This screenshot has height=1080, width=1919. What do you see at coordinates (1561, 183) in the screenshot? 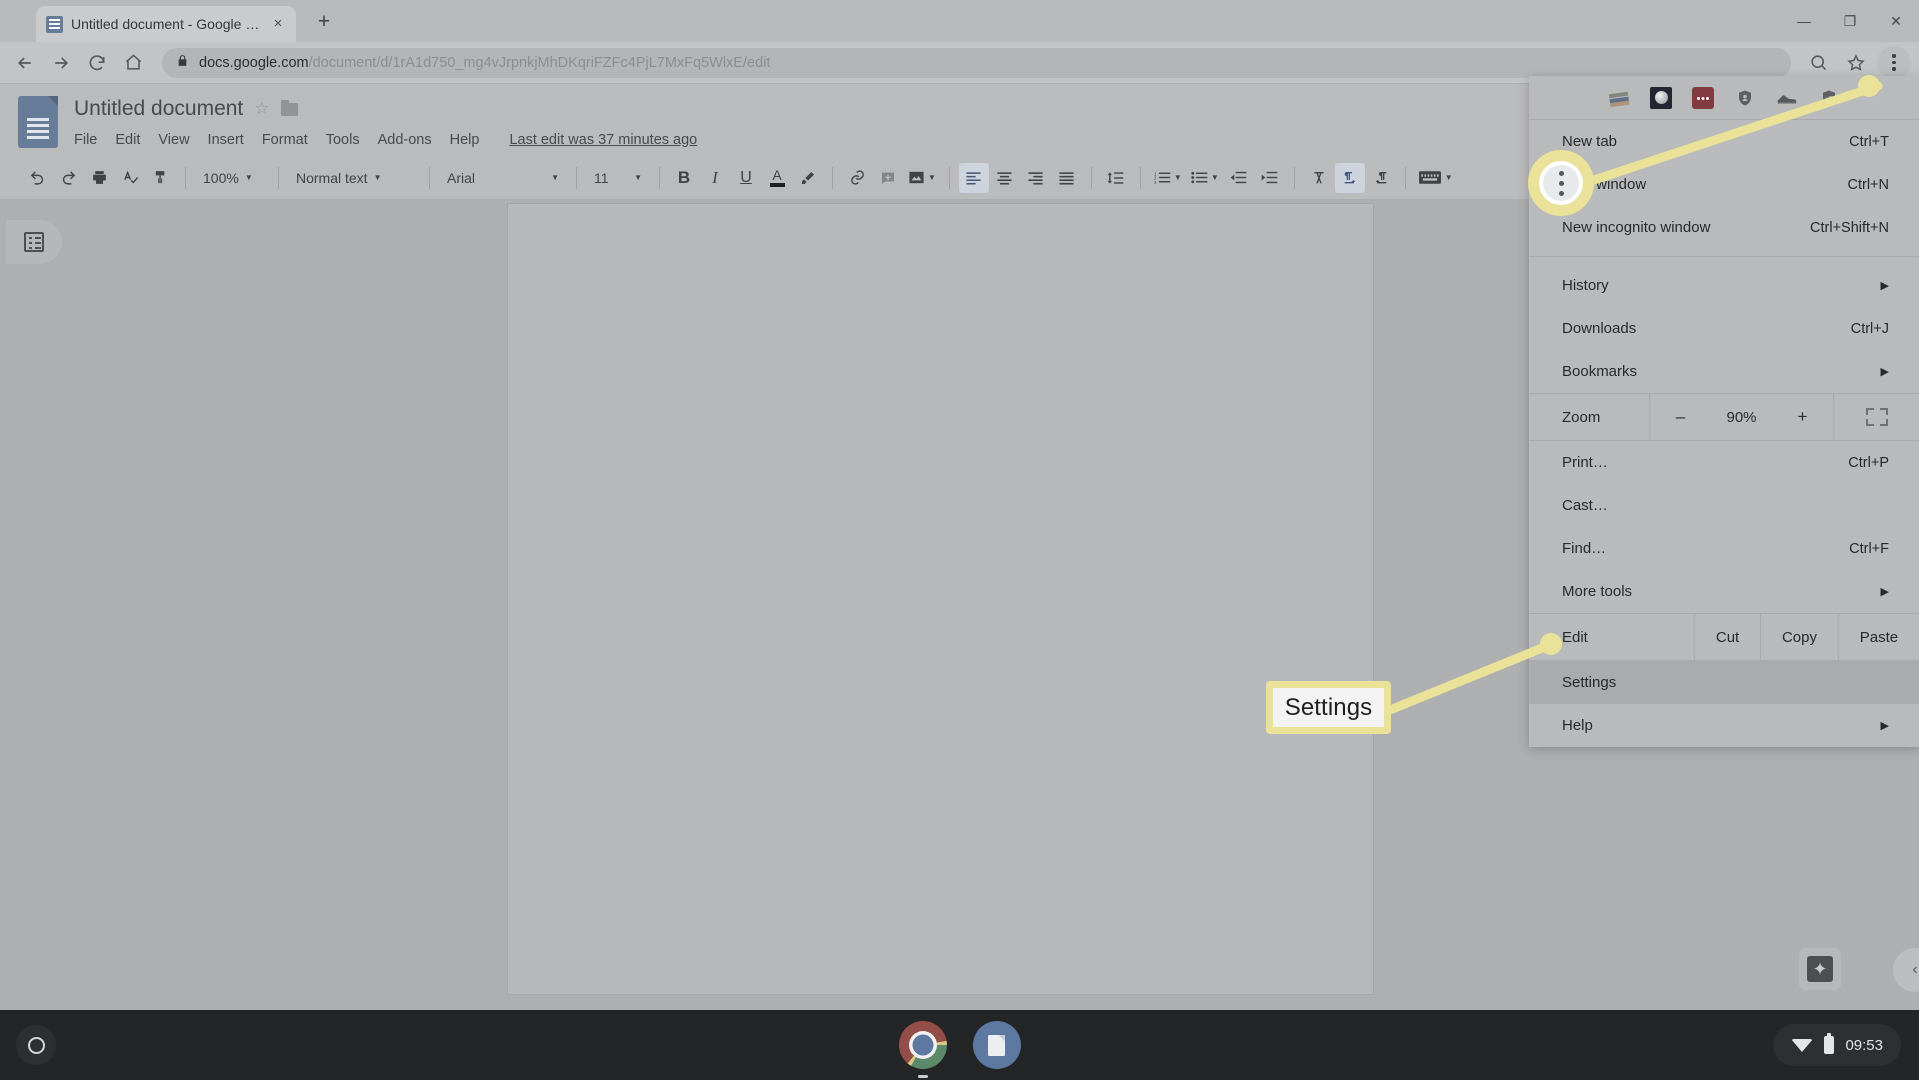
I see `three-dot-menu-highlight` at bounding box center [1561, 183].